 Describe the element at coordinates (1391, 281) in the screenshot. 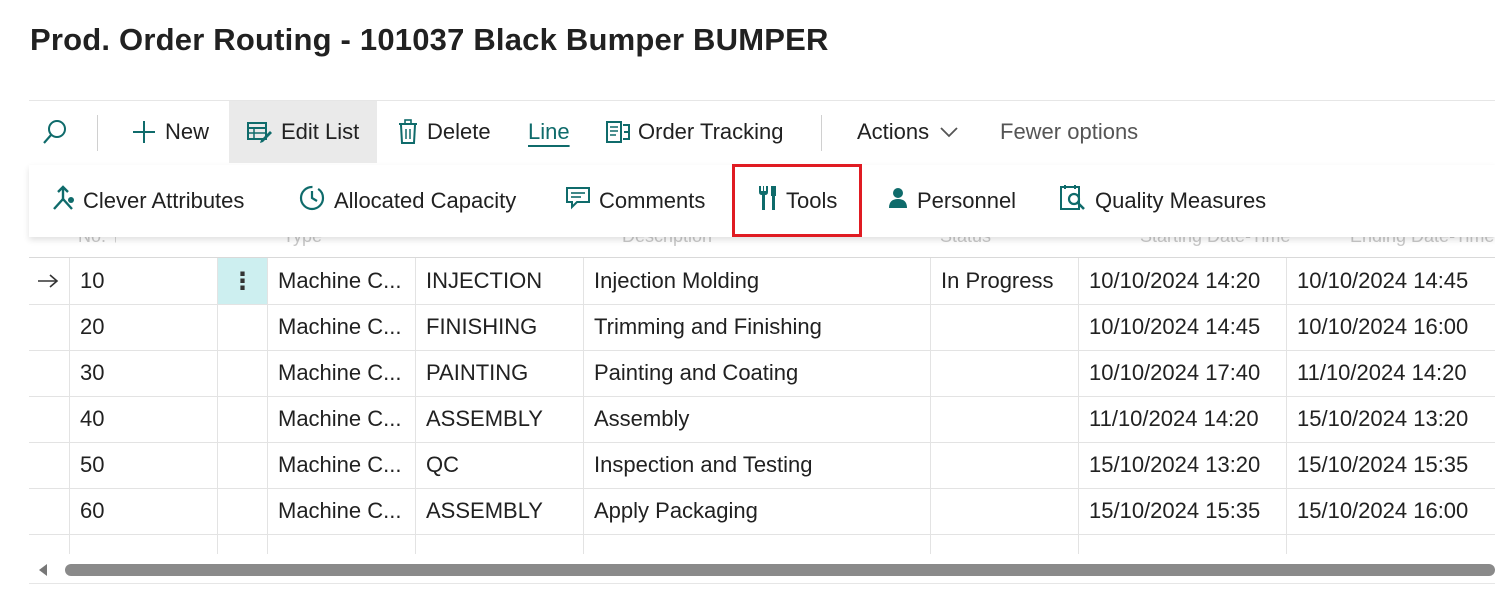

I see `cell-end: 10/10/2024 14:45` at that location.